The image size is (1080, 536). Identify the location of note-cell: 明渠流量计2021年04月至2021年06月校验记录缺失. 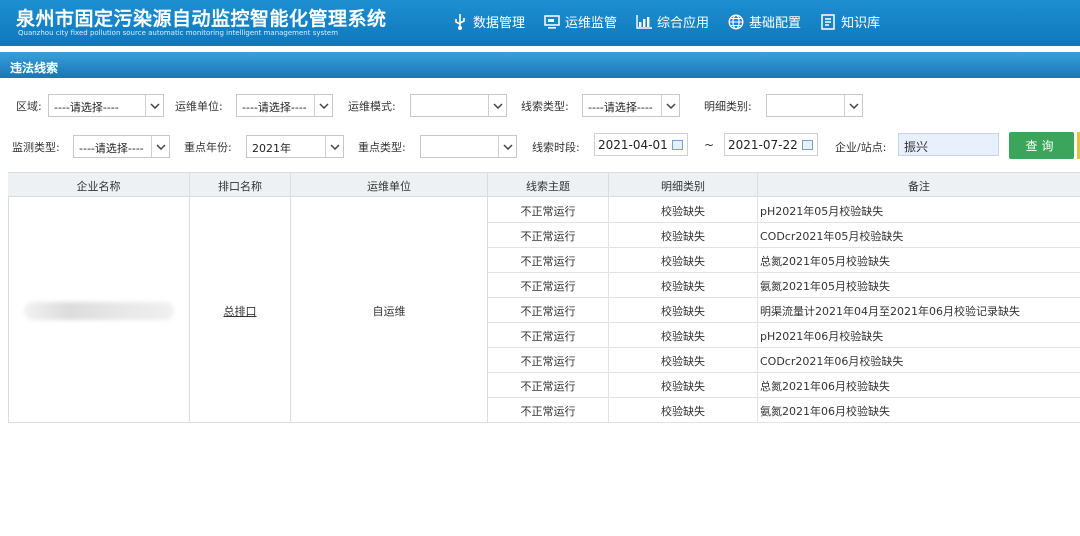
(890, 311).